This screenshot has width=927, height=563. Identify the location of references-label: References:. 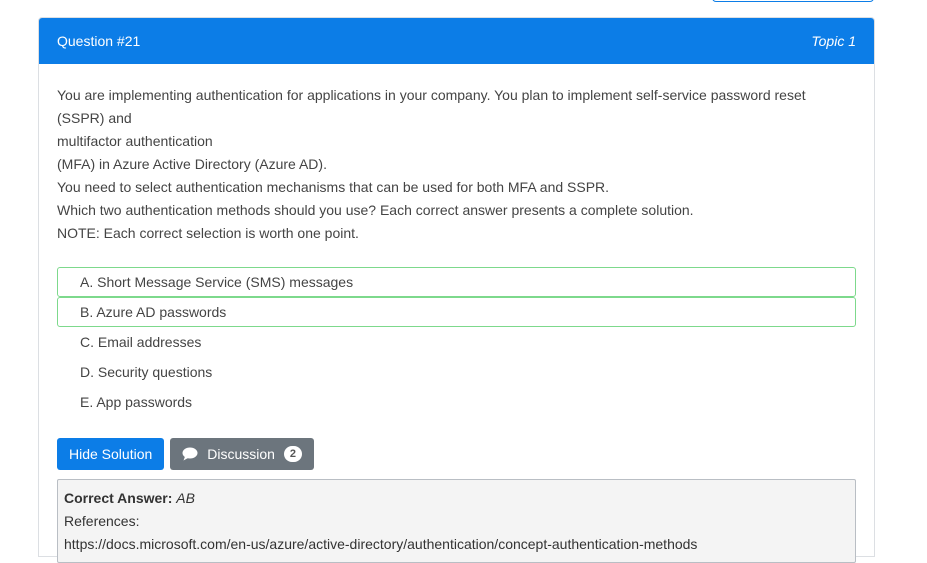
(102, 521).